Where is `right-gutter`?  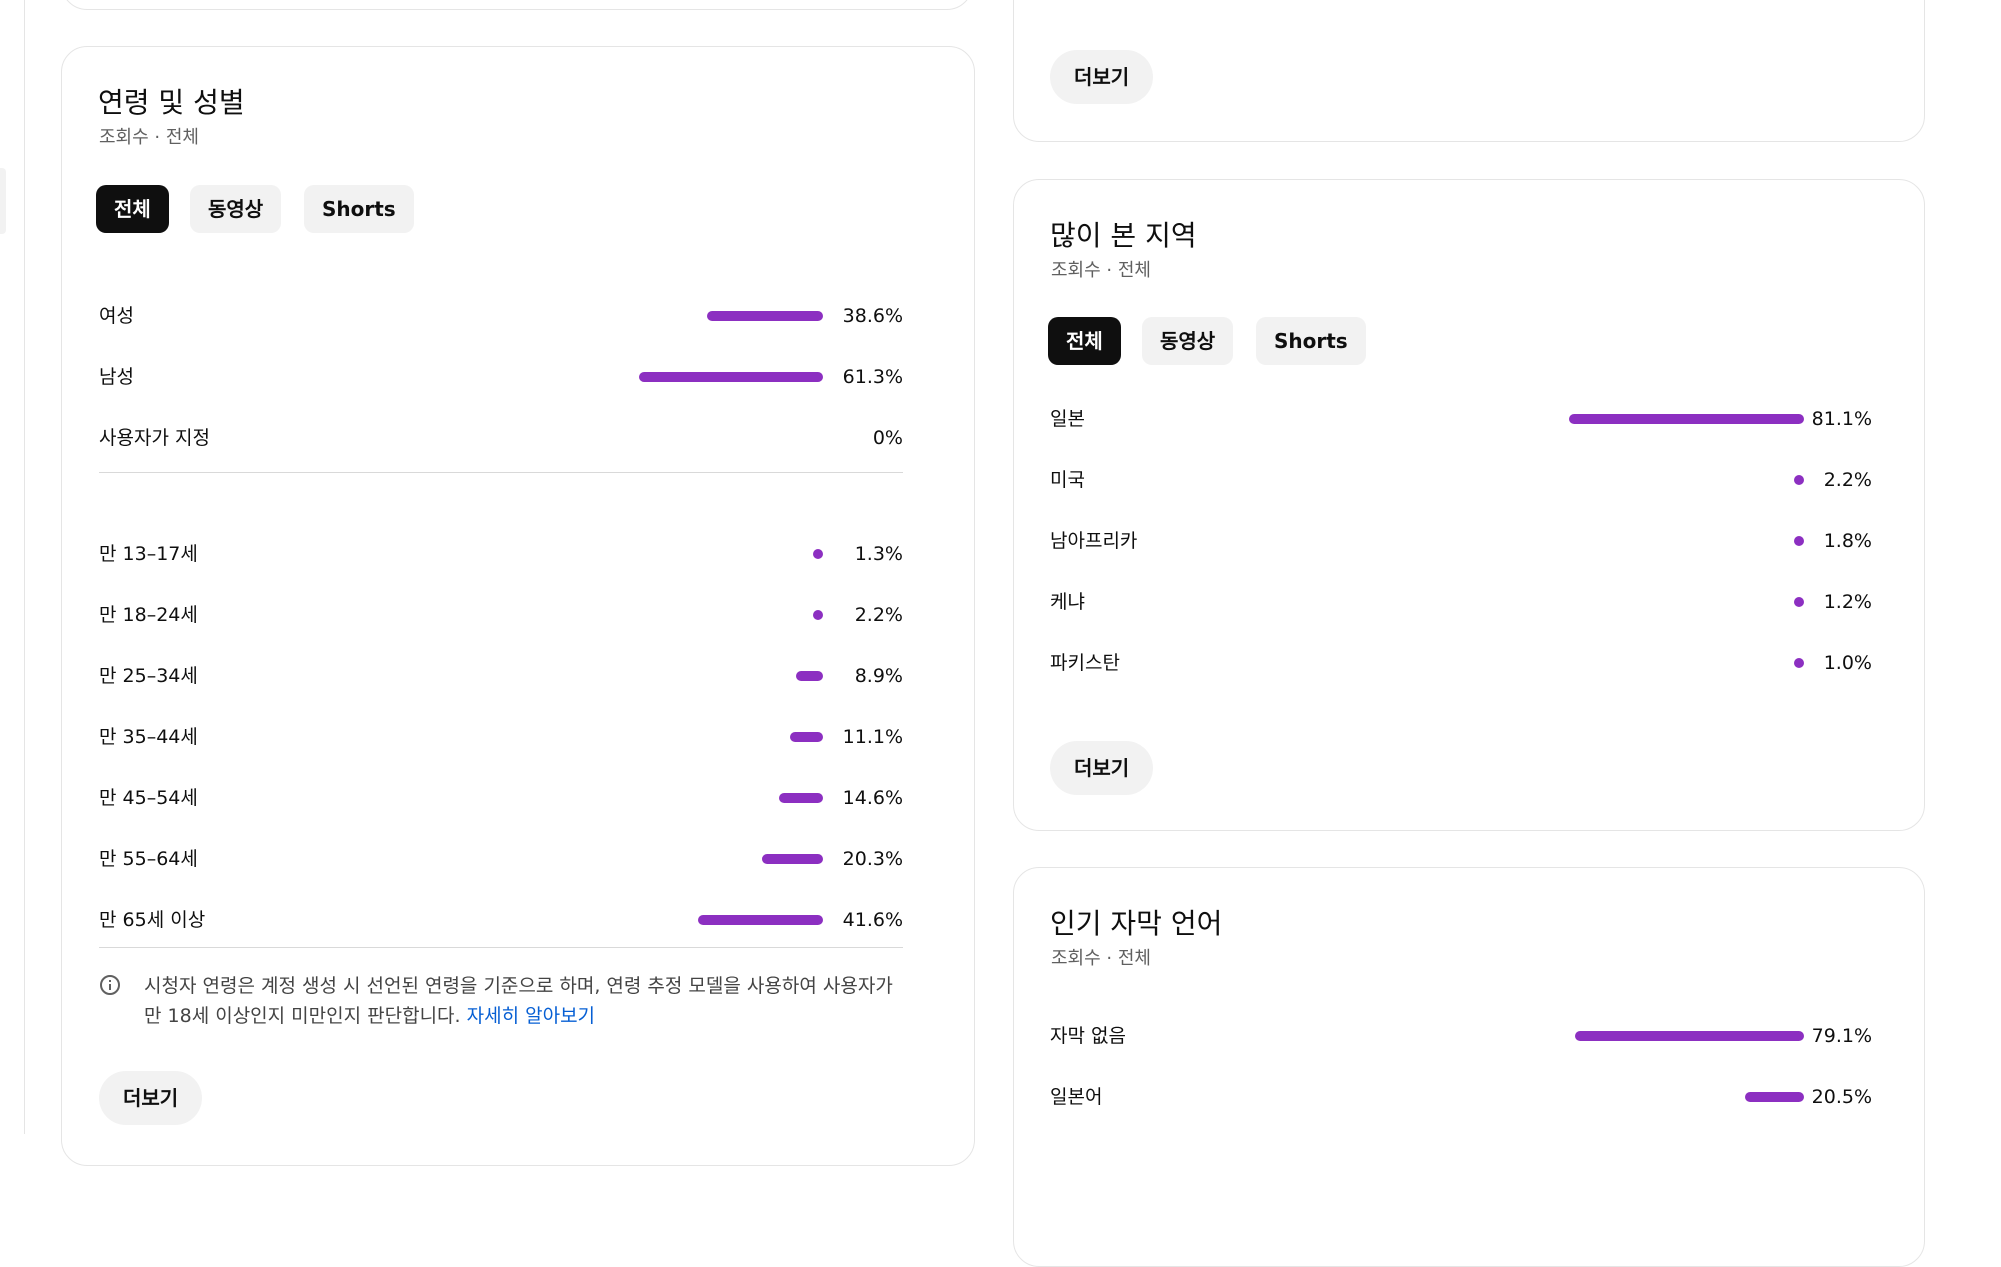 right-gutter is located at coordinates (1974, 567).